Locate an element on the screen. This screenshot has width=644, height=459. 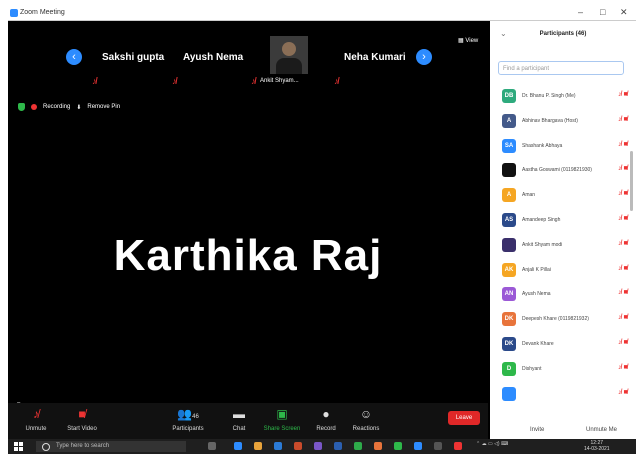
avatar: AS is located at coordinates (509, 219).